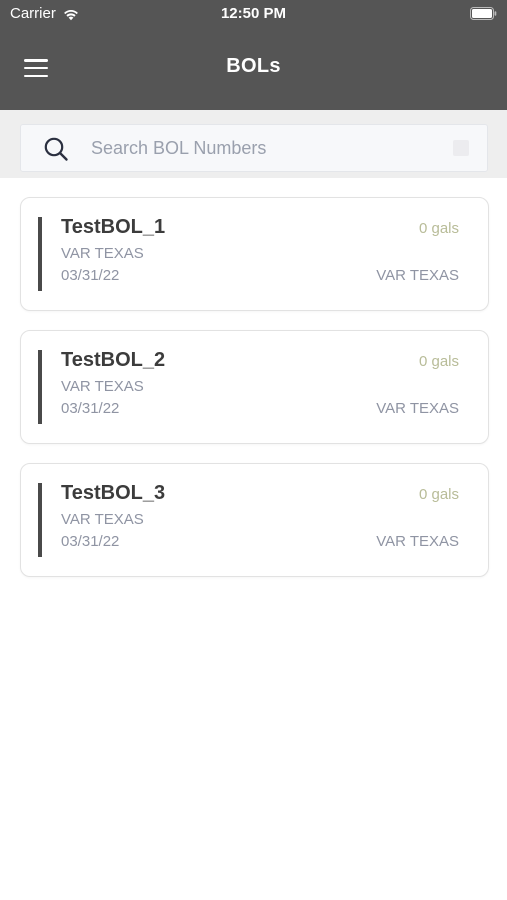  What do you see at coordinates (271, 148) in the screenshot?
I see `search-input` at bounding box center [271, 148].